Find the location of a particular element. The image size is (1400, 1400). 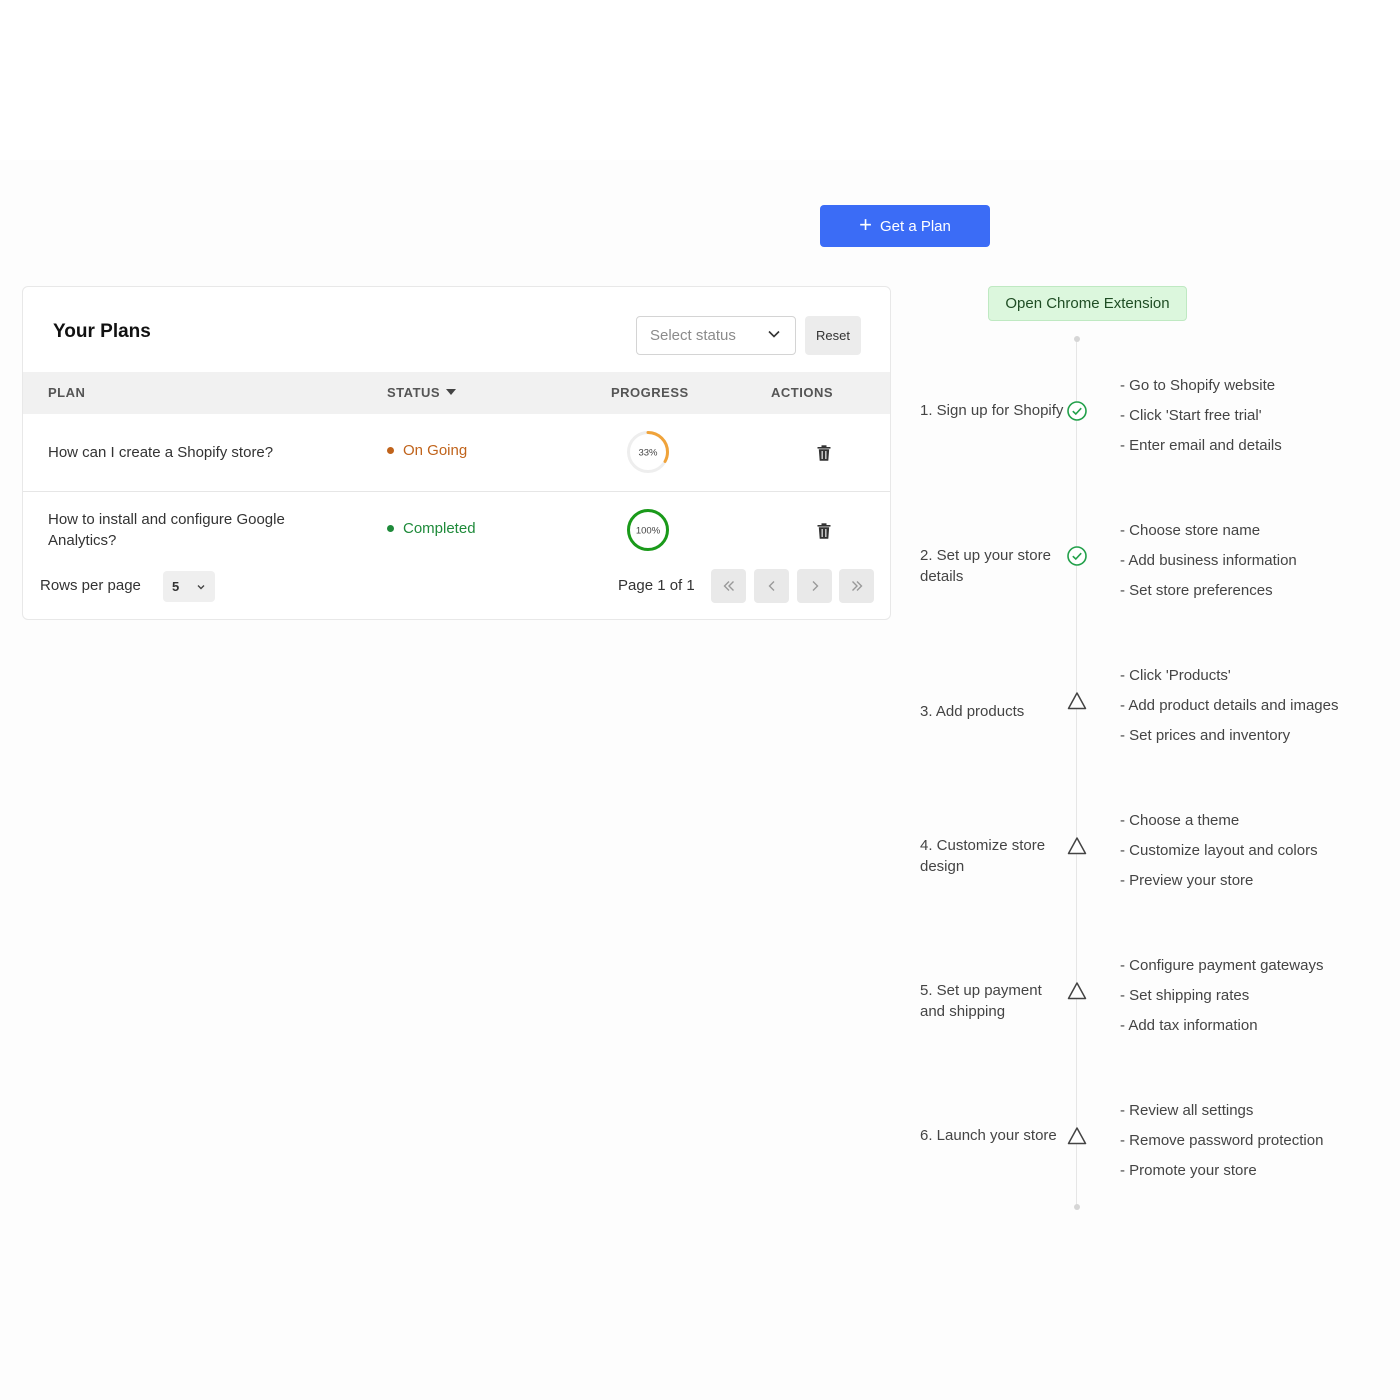

step-title: 2. Set up your store details is located at coordinates (985, 566).